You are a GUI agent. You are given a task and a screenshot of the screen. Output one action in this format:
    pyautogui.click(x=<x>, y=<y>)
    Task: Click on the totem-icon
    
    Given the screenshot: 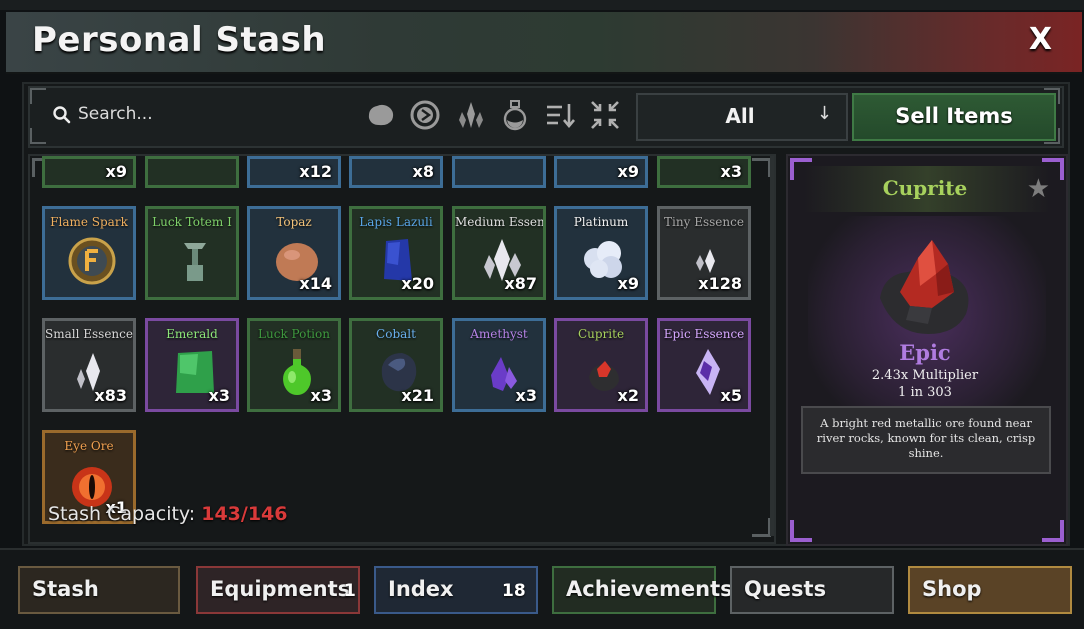 What is the action you would take?
    pyautogui.click(x=195, y=262)
    